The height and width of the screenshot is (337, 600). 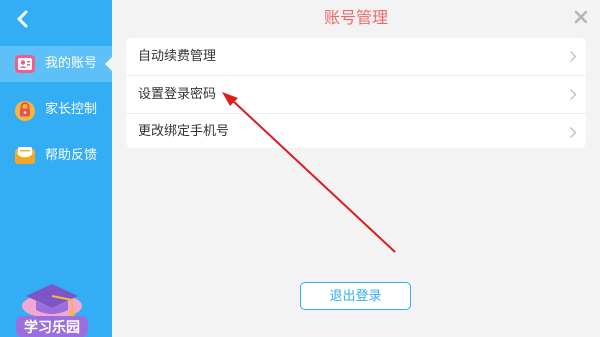 What do you see at coordinates (25, 64) in the screenshot?
I see `account-card-icon` at bounding box center [25, 64].